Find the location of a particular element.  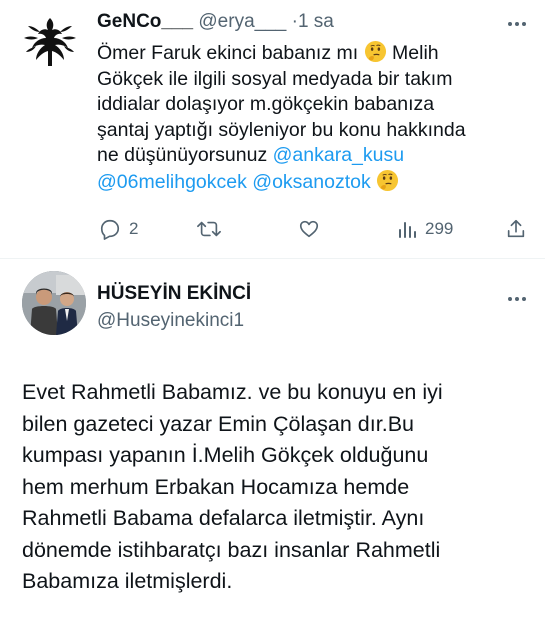

reply-header: GeNCo___ @erya___ ·1 sa is located at coordinates (215, 22).